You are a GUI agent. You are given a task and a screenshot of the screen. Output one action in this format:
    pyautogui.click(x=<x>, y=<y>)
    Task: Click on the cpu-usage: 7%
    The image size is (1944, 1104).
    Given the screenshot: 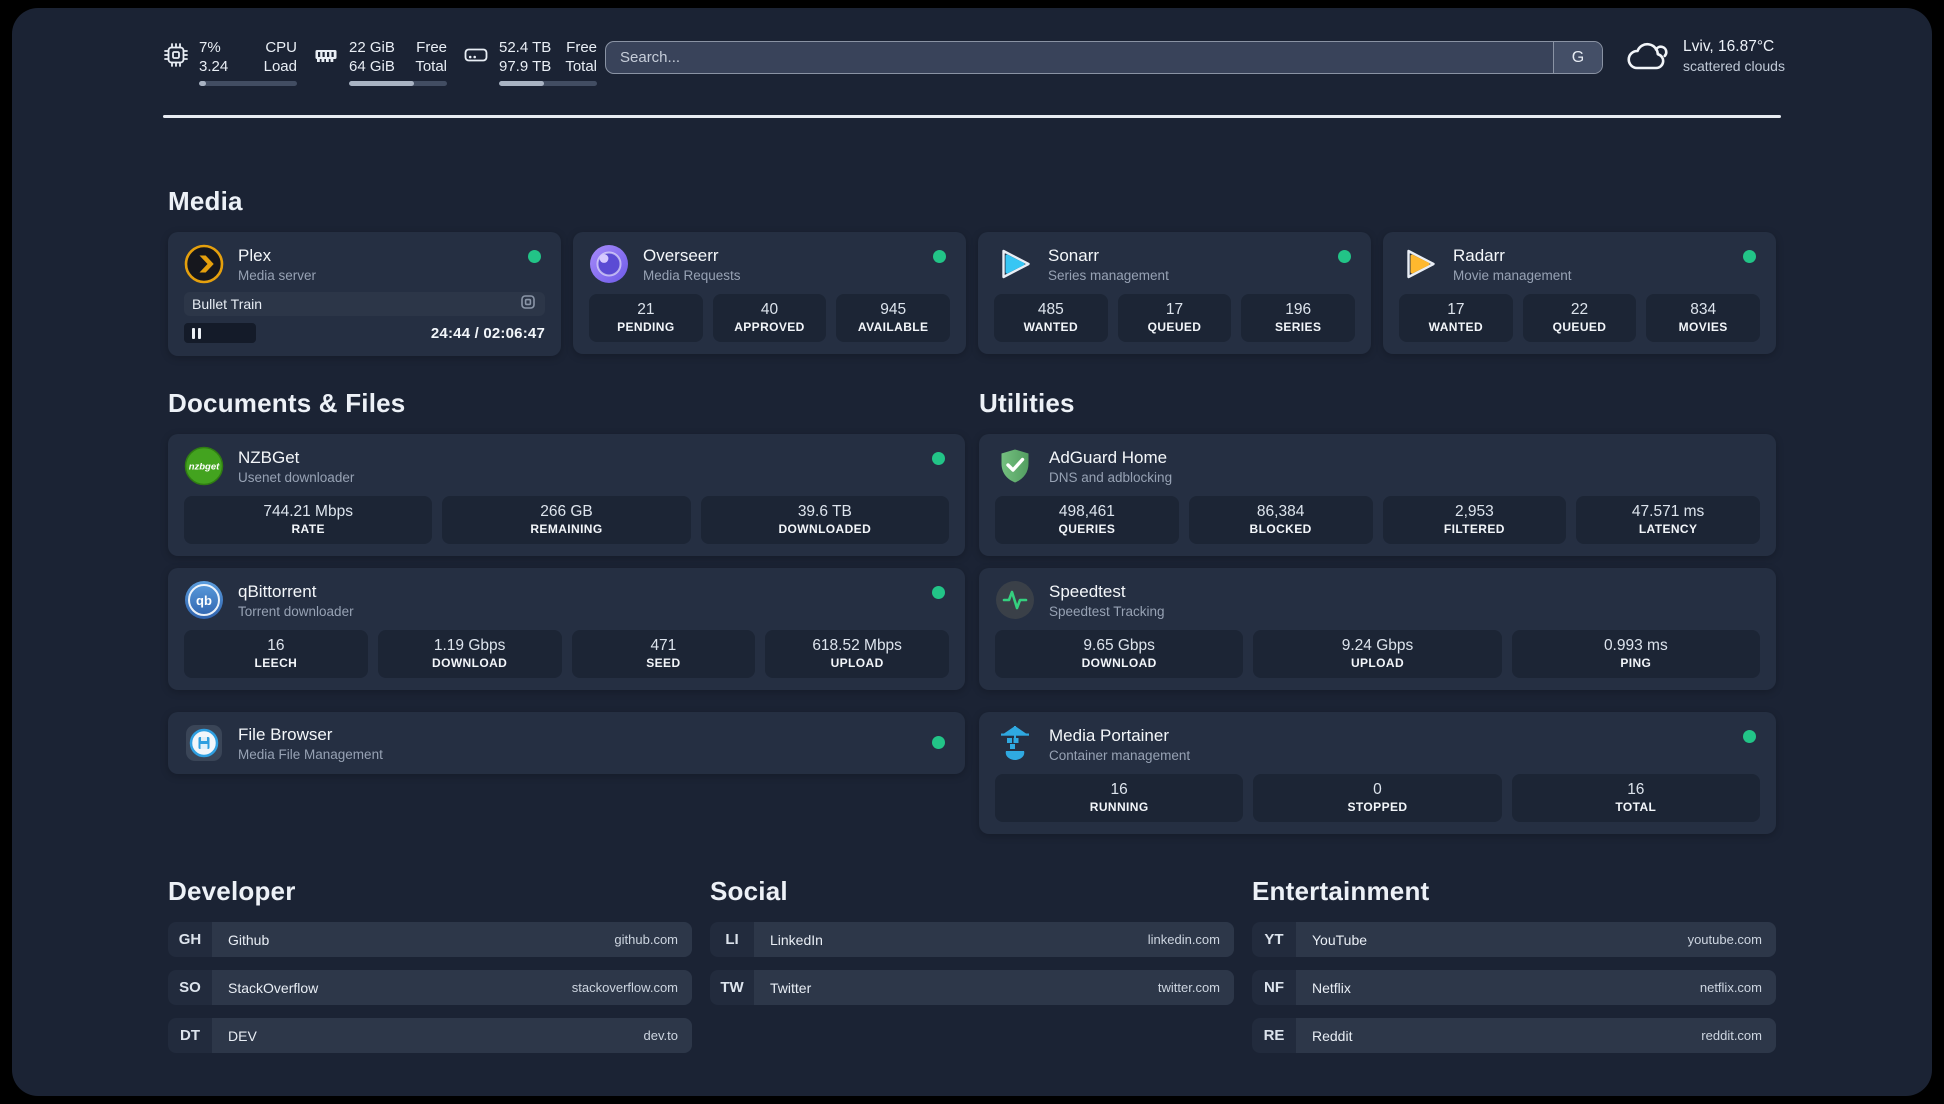 What is the action you would take?
    pyautogui.click(x=210, y=47)
    